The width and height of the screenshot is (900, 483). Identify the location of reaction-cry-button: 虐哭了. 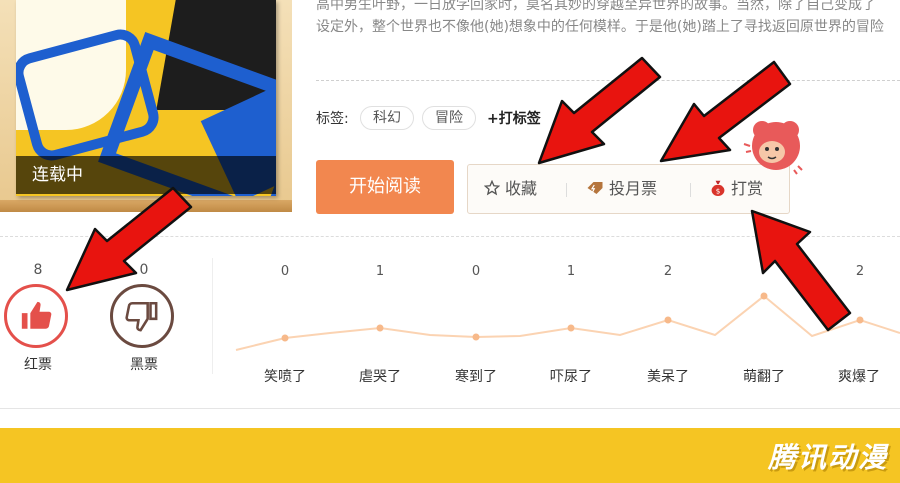
(380, 376).